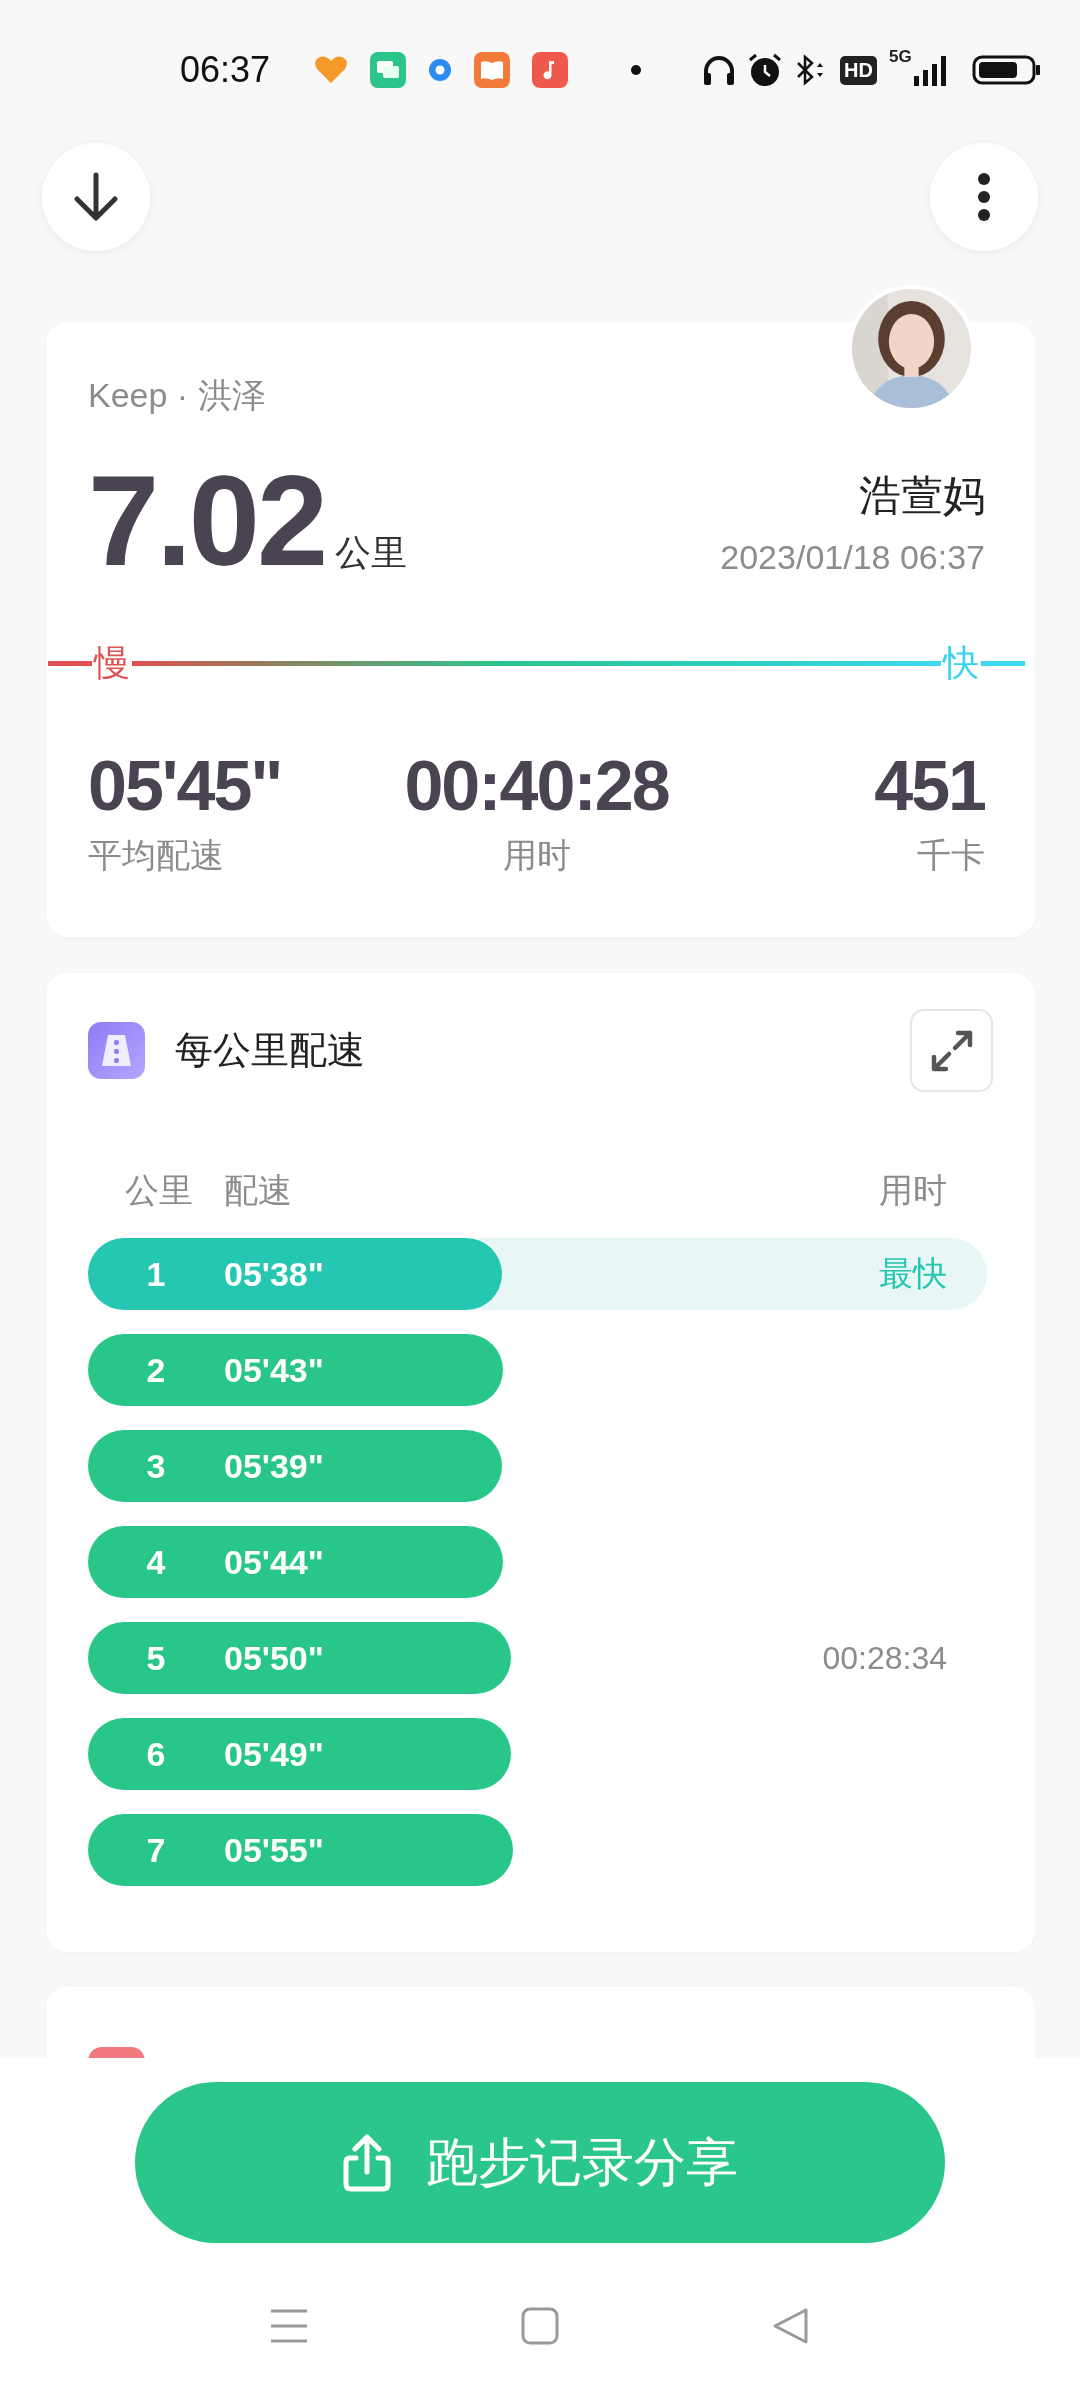 The image size is (1080, 2400). What do you see at coordinates (913, 1274) in the screenshot?
I see `fastest-tag: 最快` at bounding box center [913, 1274].